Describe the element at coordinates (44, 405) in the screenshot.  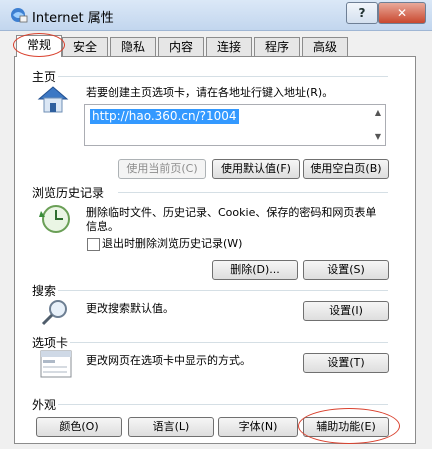
I see `appearance-section-title: 外观` at that location.